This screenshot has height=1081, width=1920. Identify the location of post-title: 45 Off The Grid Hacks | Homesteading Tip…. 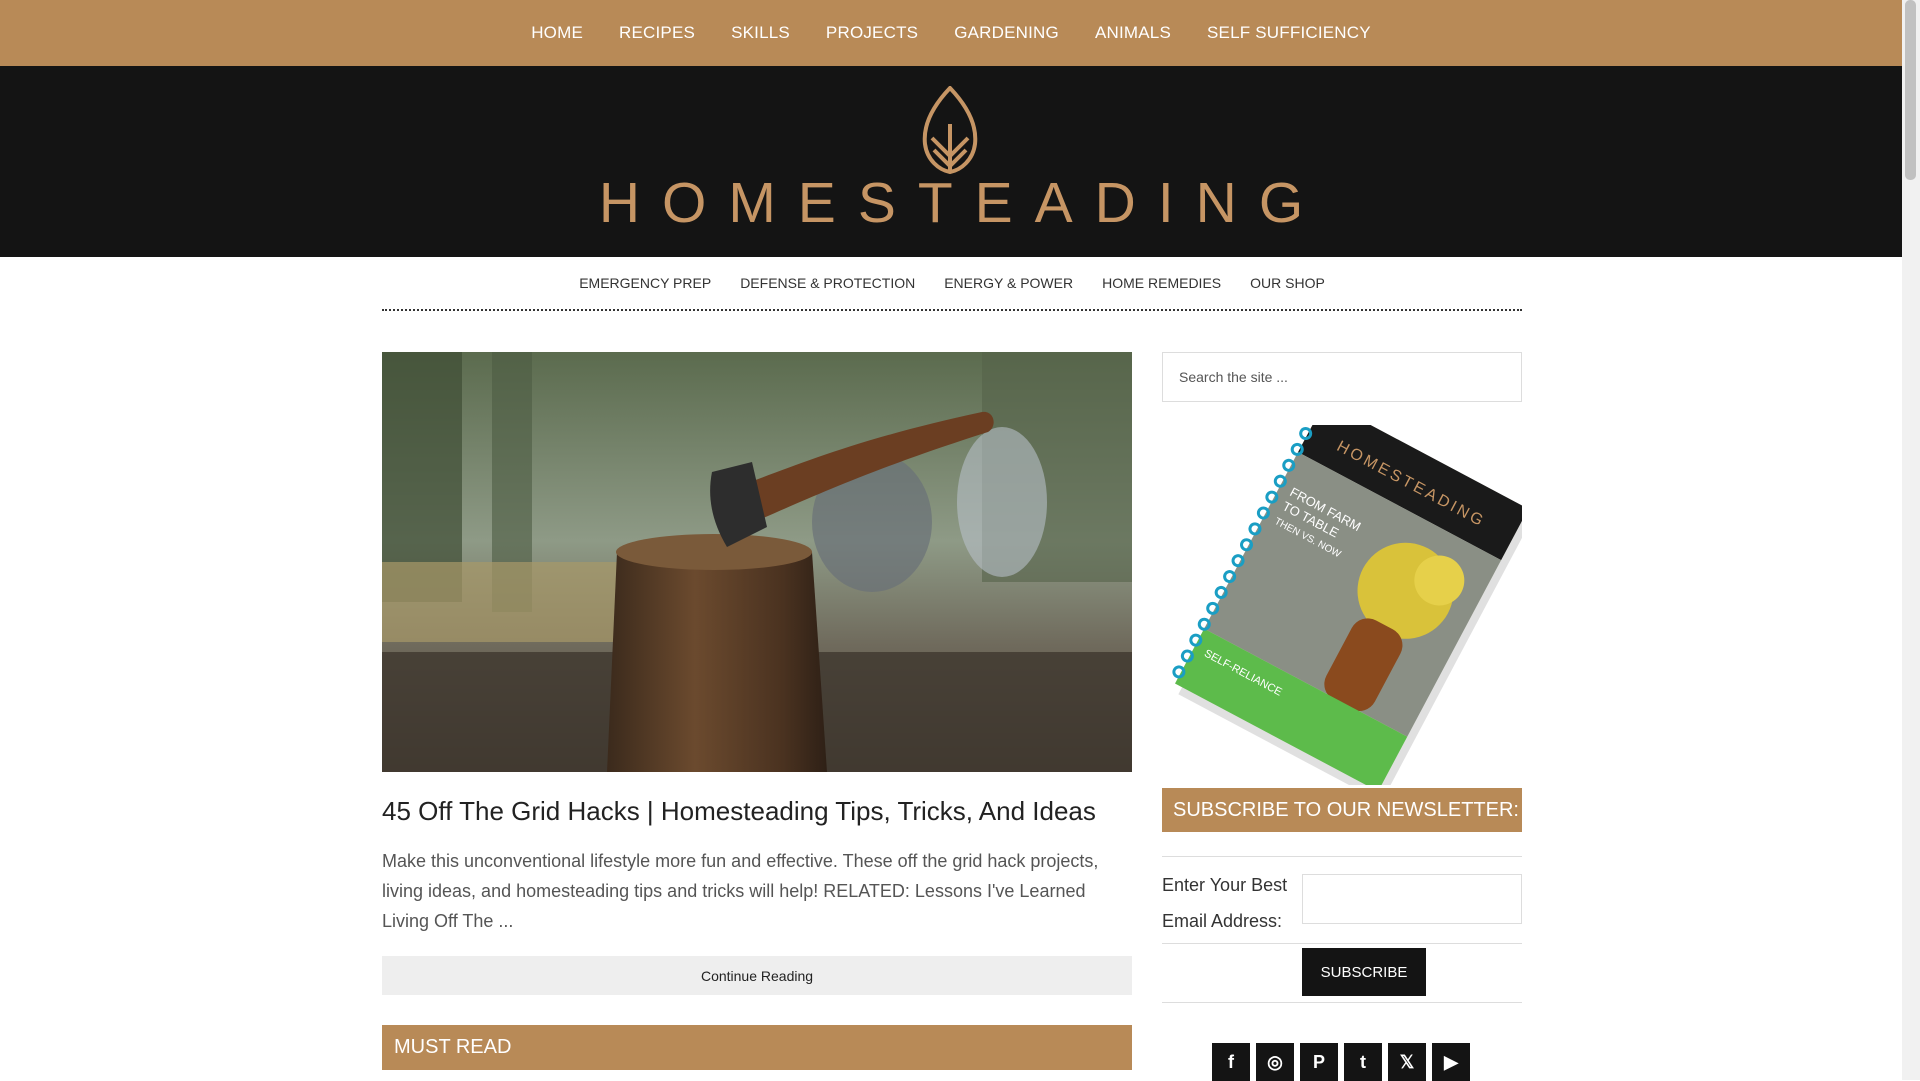
(762, 811).